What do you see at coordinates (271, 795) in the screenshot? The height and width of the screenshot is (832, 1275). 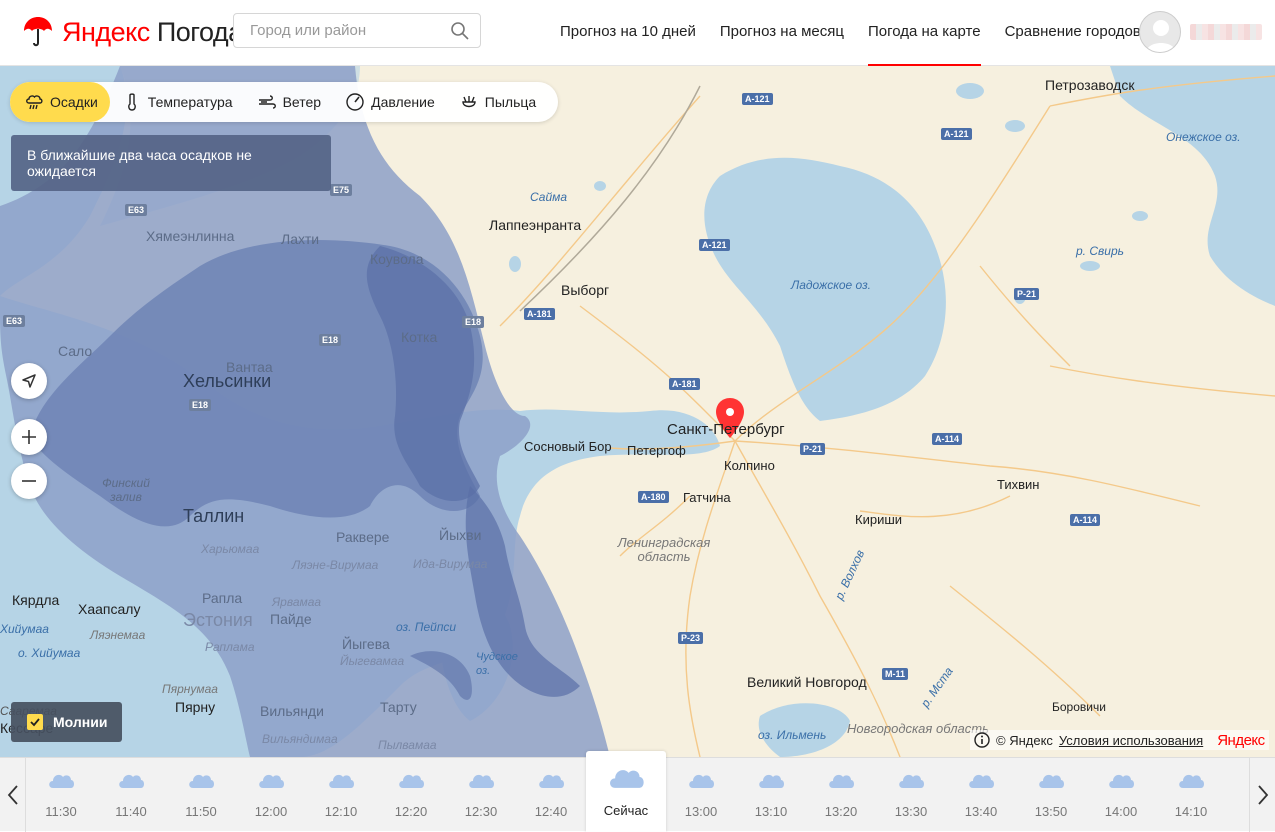 I see `timeline-item: 12:00` at bounding box center [271, 795].